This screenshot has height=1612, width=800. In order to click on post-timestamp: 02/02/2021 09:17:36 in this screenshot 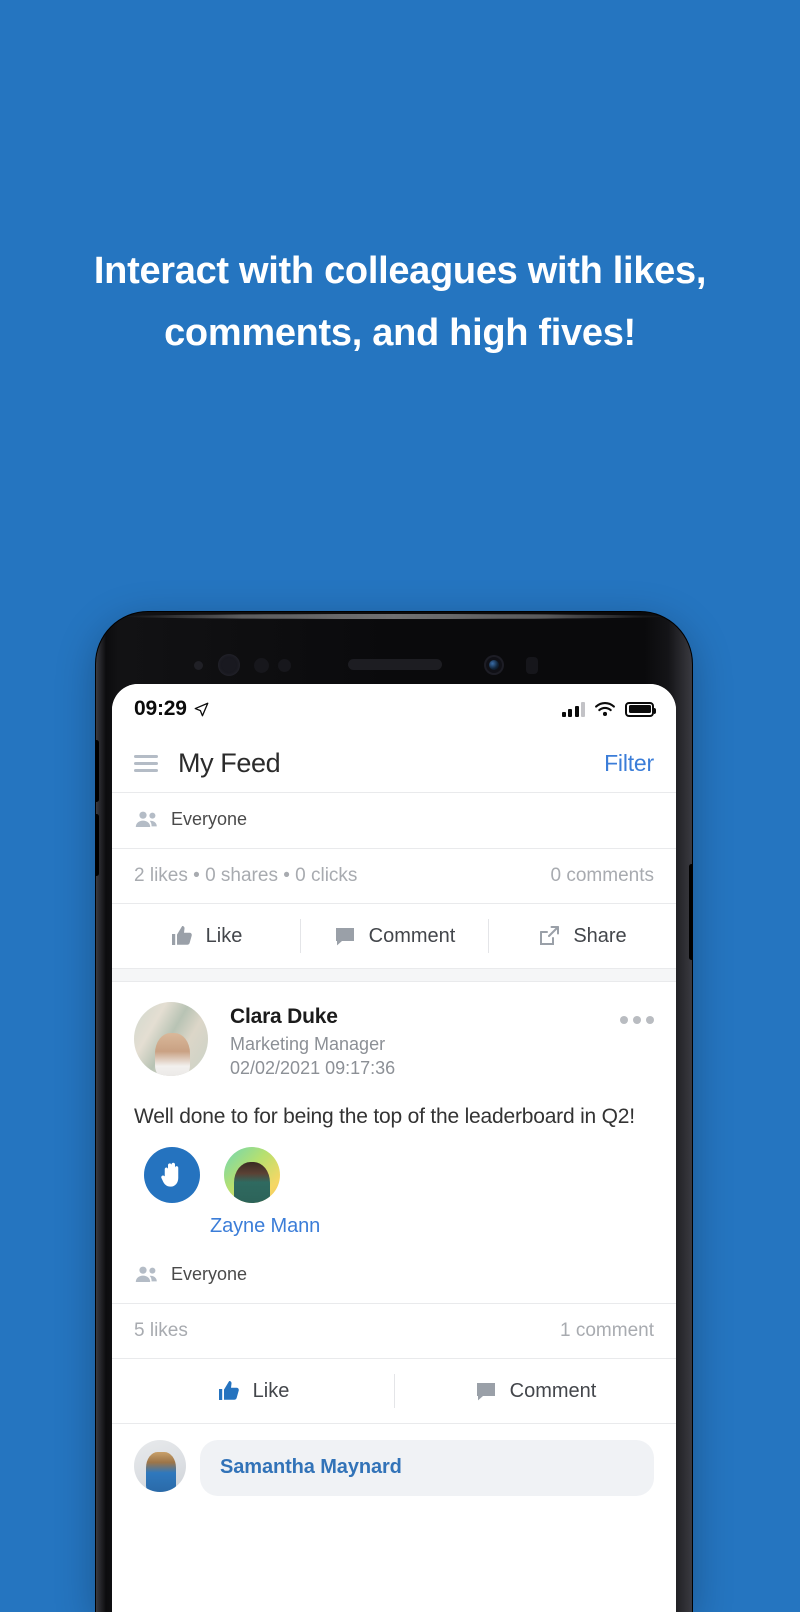, I will do `click(313, 1068)`.